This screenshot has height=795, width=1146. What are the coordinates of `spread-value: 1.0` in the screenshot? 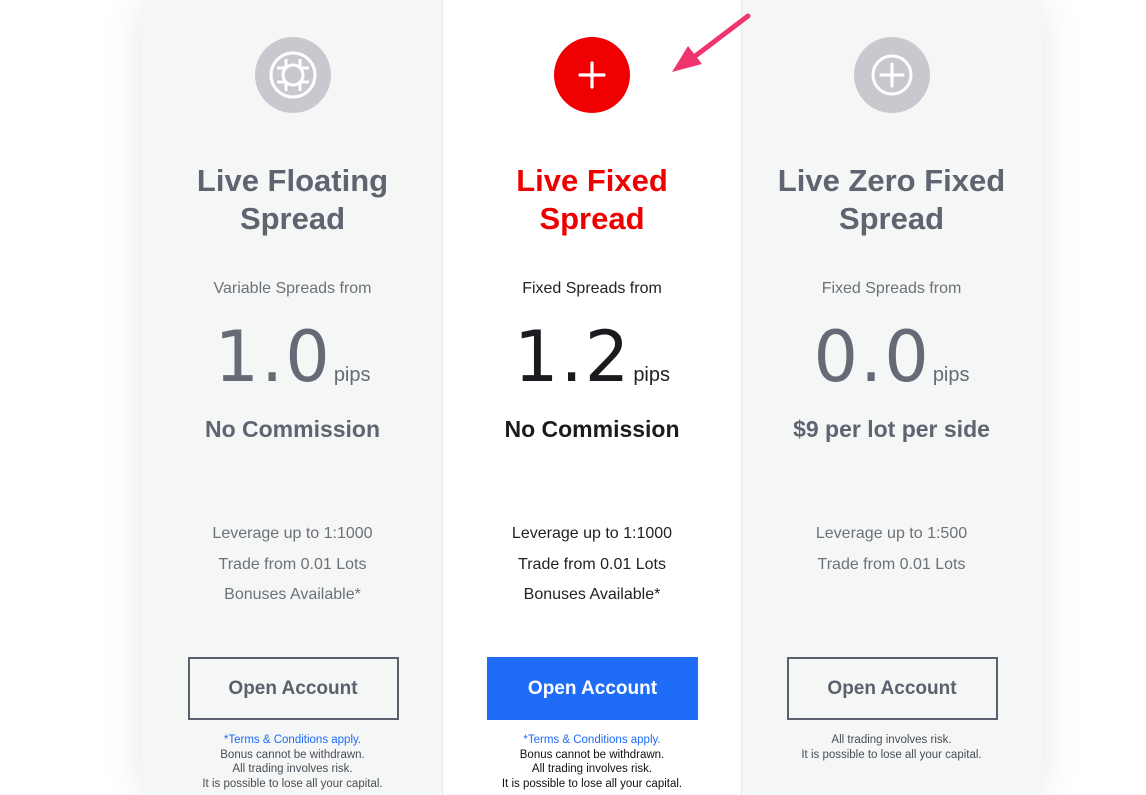 It's located at (273, 357).